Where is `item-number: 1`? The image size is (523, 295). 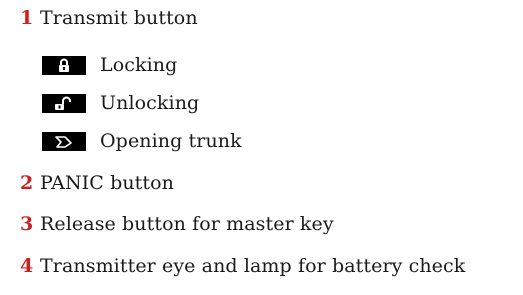
item-number: 1 is located at coordinates (27, 18).